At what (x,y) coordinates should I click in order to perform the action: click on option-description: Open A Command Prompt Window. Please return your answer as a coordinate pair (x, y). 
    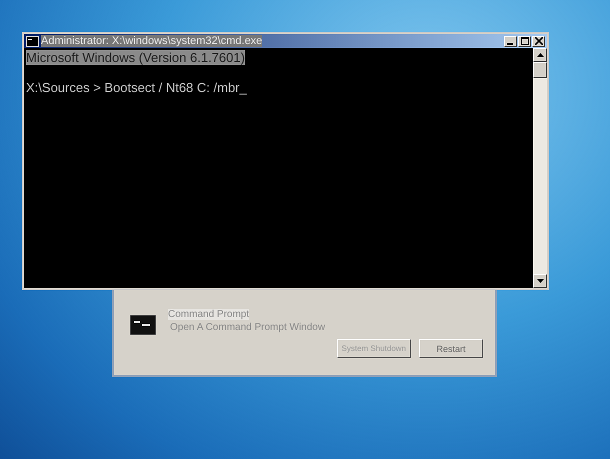
    Looking at the image, I should click on (248, 327).